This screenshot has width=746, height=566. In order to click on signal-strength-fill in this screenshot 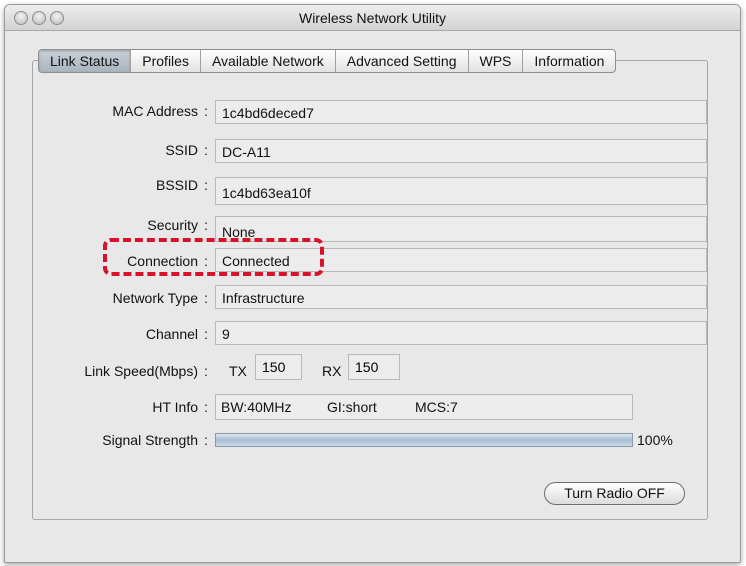, I will do `click(424, 440)`.